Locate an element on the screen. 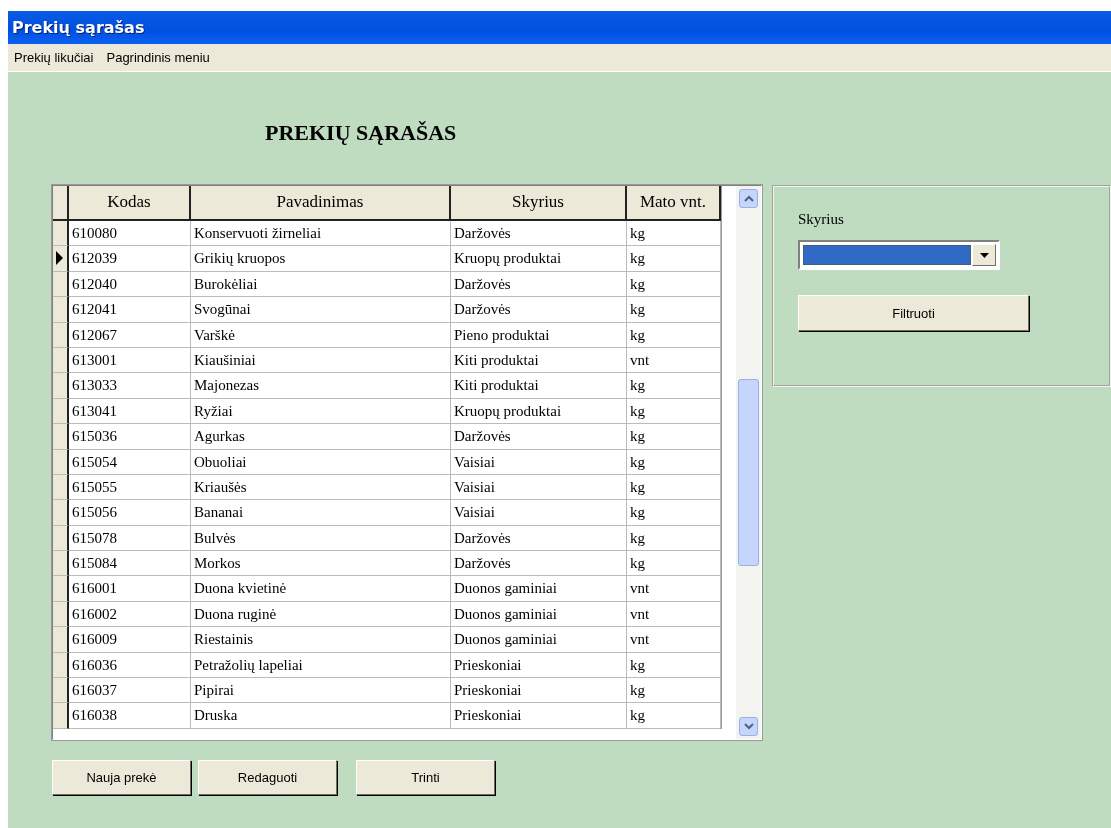 The width and height of the screenshot is (1111, 828). column-header: Kodas is located at coordinates (130, 203).